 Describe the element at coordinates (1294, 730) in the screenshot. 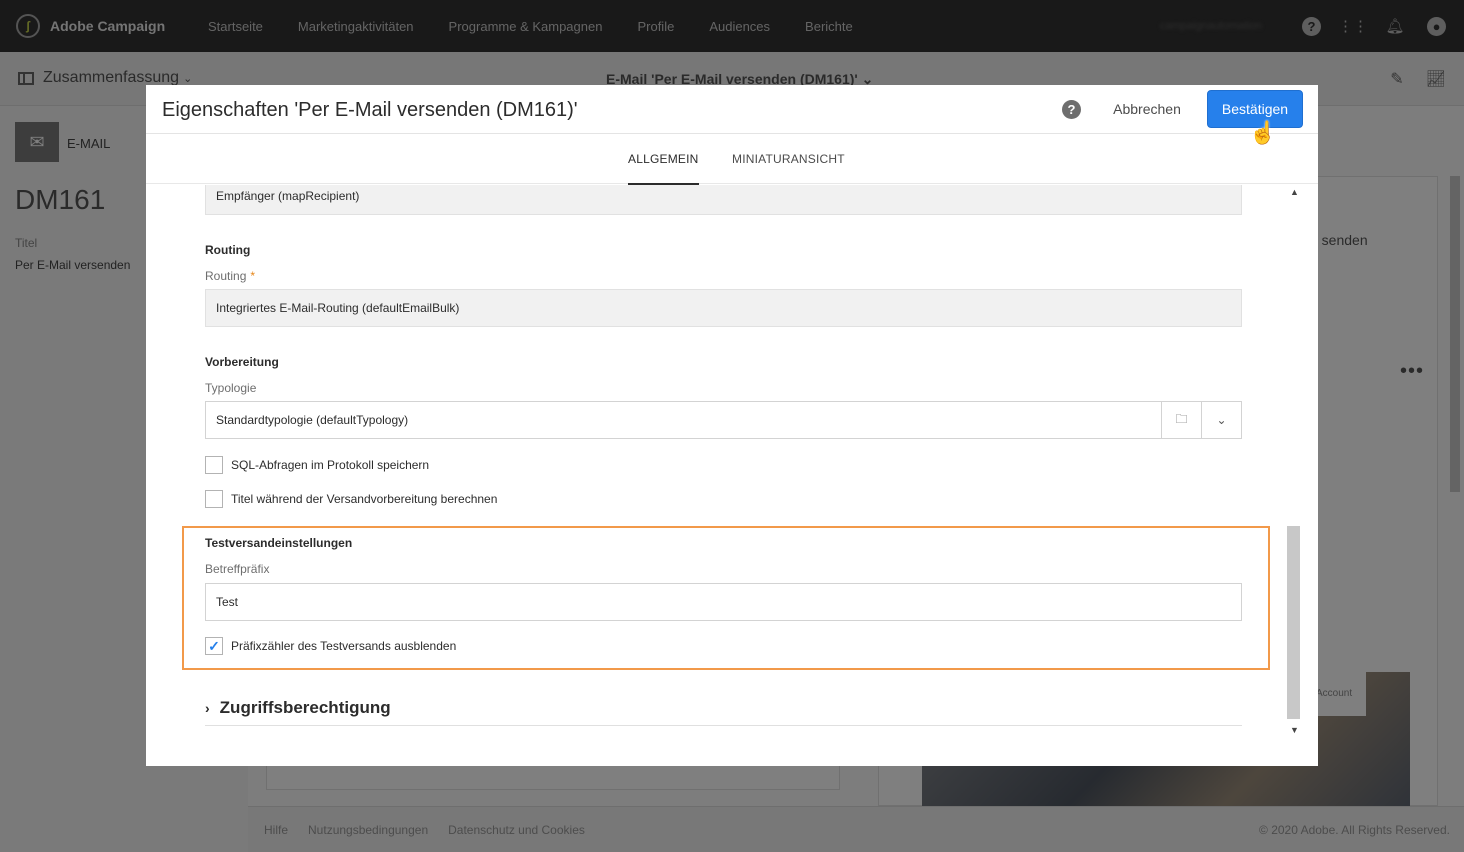

I see `scroll-down-icon: ▼` at that location.